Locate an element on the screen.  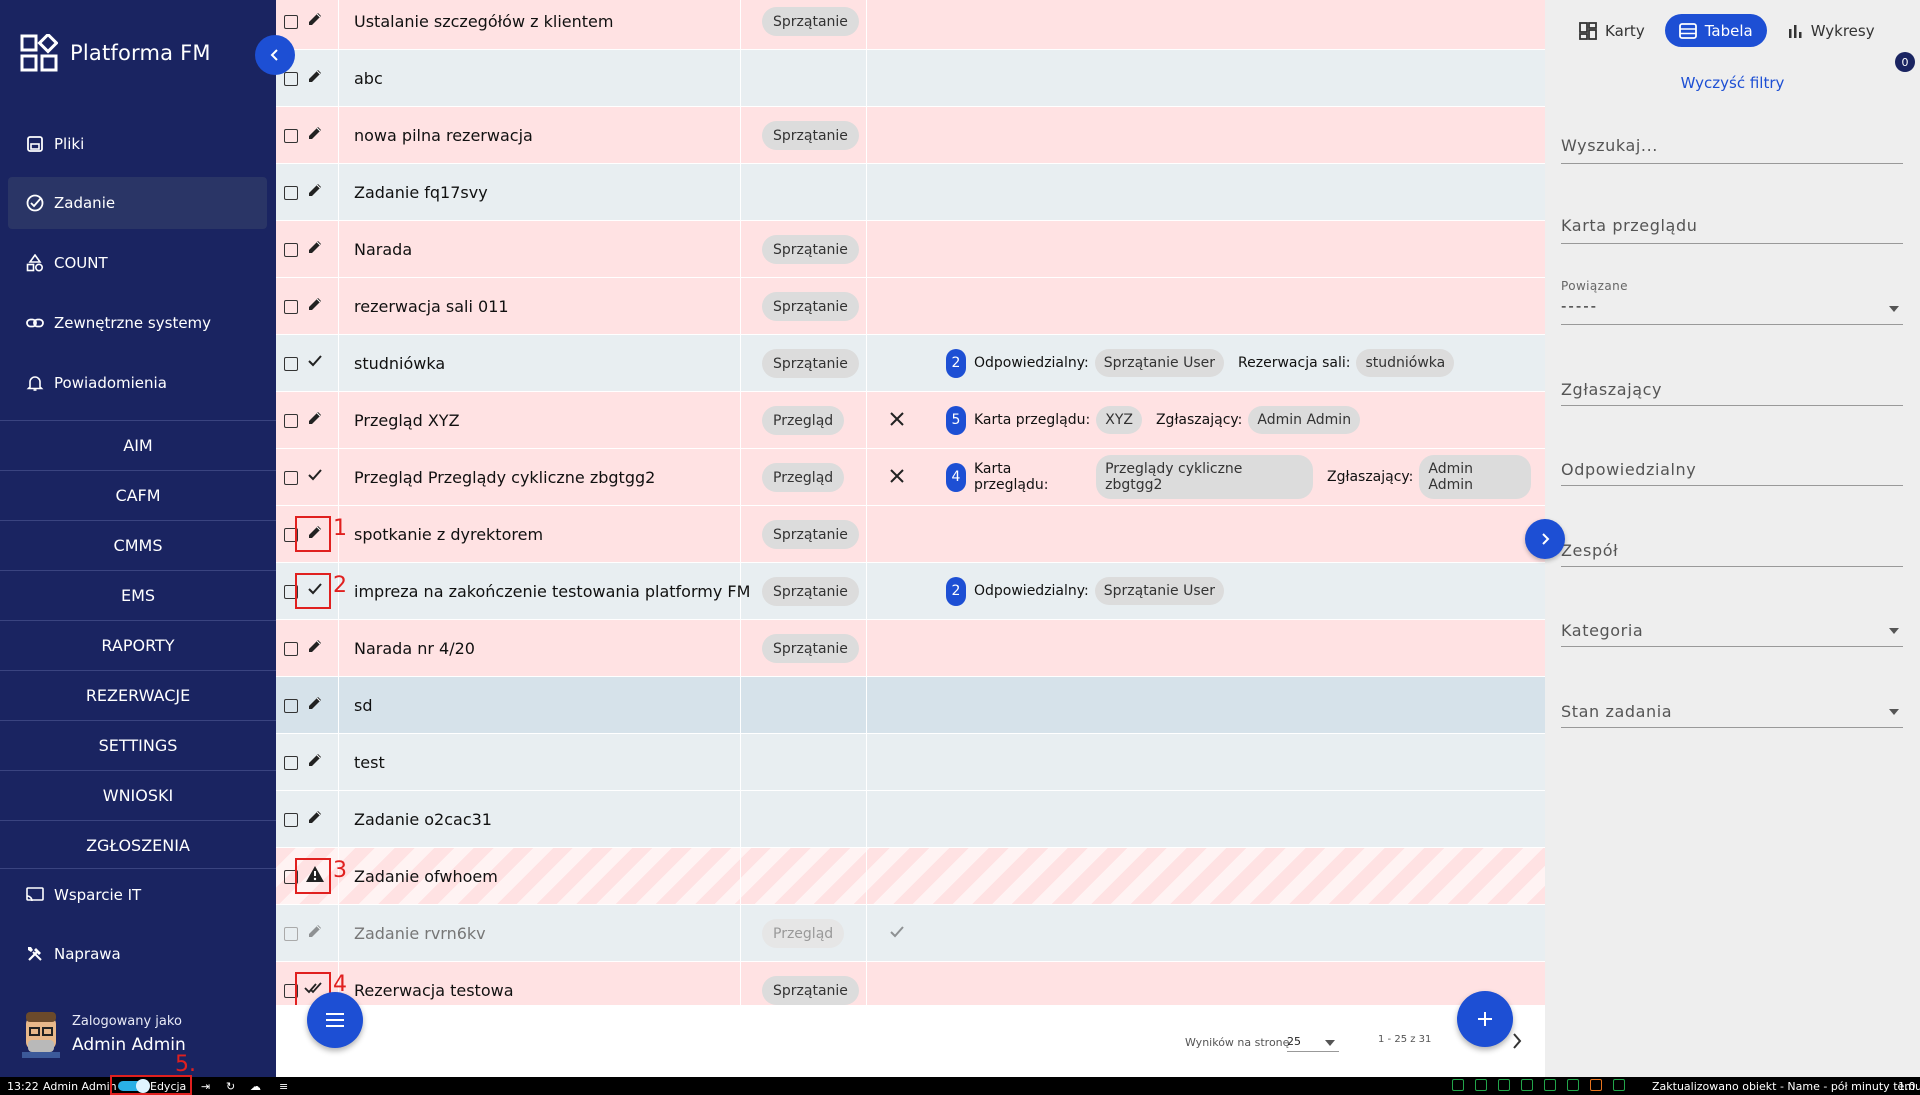
table-row: Narada Sprzątanie is located at coordinates (910, 249).